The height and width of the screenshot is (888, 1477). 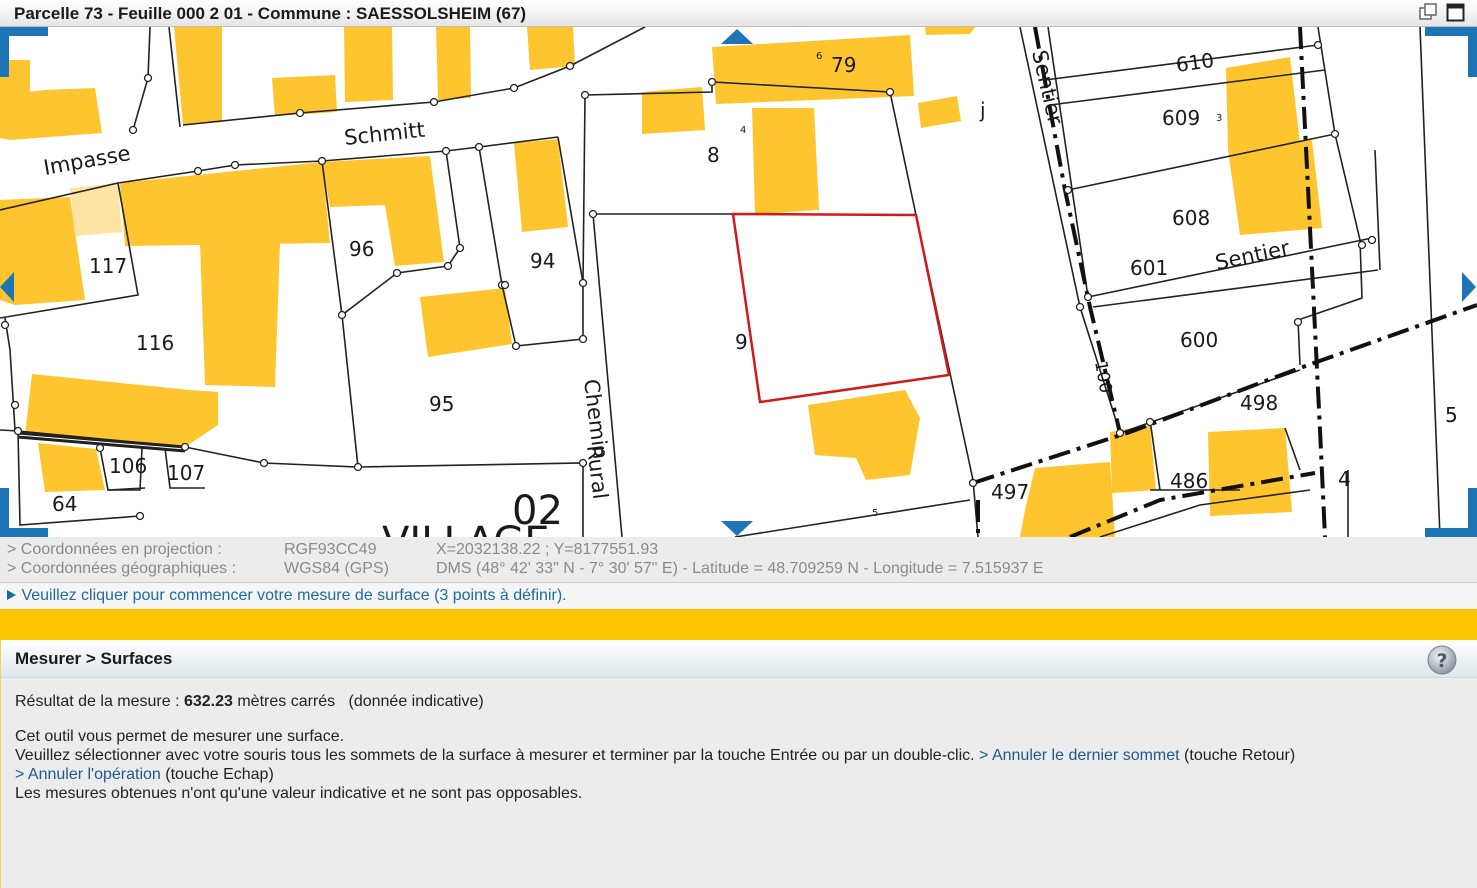 What do you see at coordinates (1191, 218) in the screenshot?
I see `parcel-number: 608` at bounding box center [1191, 218].